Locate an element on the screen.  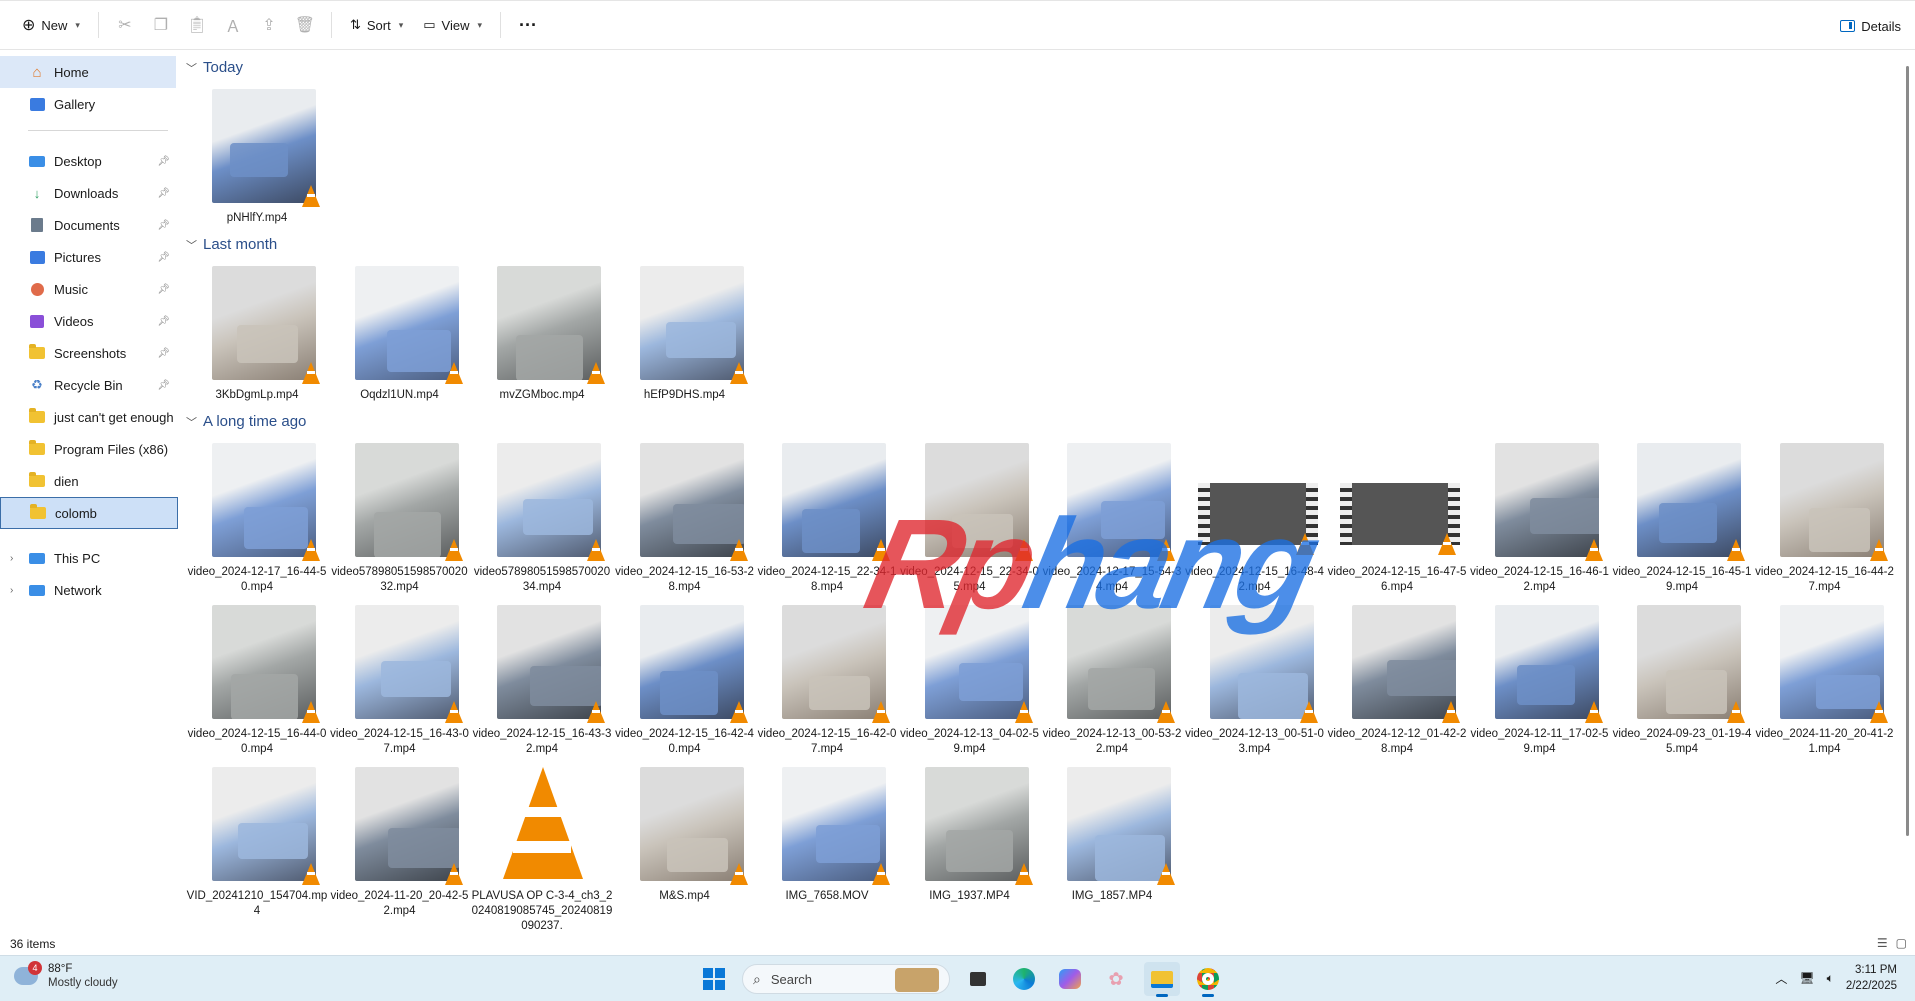
weather-widget: 4 88°F Mostly cloudy is located at coordinates (66, 975).